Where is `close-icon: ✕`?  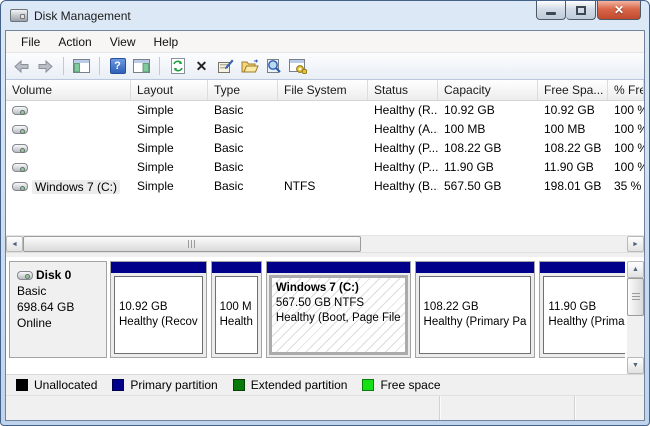 close-icon: ✕ is located at coordinates (619, 10).